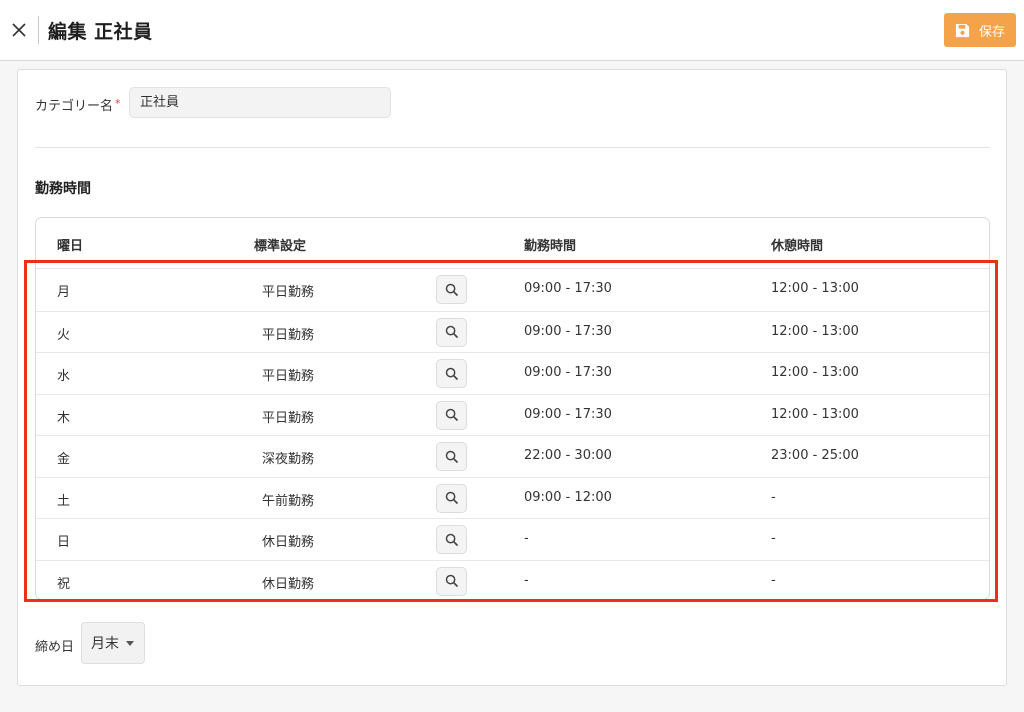  I want to click on standard-setting-cell: 深夜勤務, so click(288, 459).